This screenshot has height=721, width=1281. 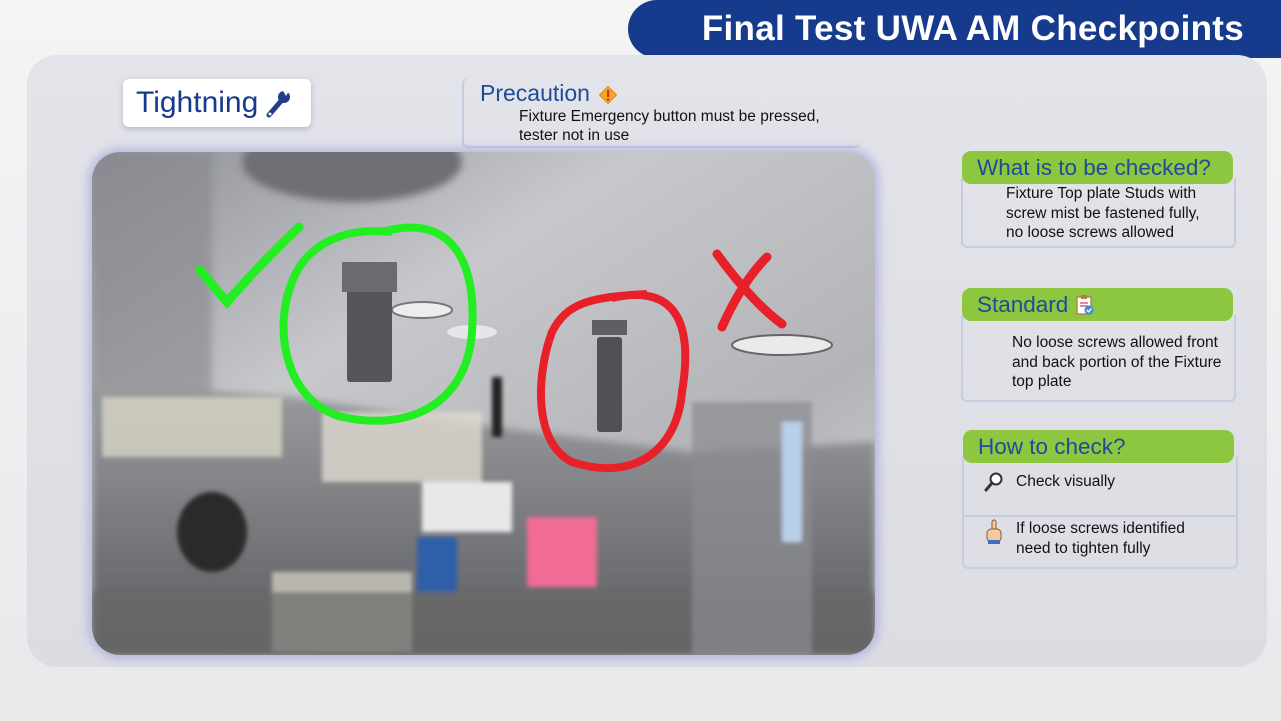 I want to click on tightning-label: Tightning, so click(x=197, y=102).